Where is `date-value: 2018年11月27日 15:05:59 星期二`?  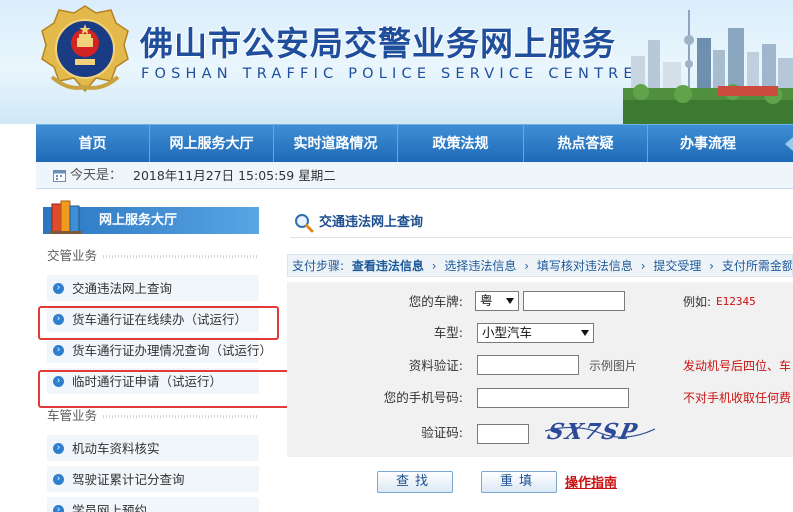 date-value: 2018年11月27日 15:05:59 星期二 is located at coordinates (234, 175).